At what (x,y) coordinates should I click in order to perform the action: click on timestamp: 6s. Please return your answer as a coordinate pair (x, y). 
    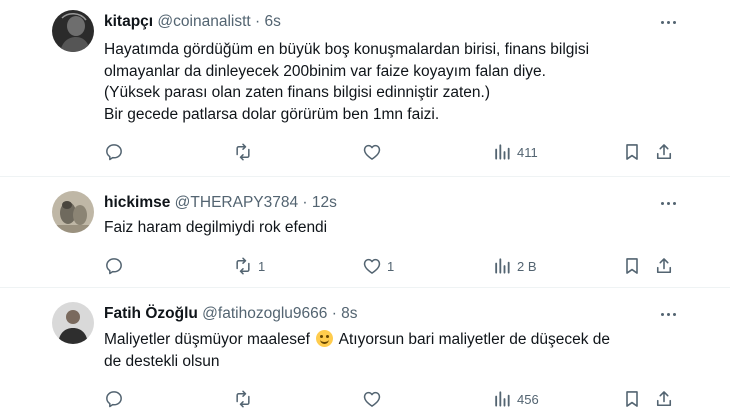
    Looking at the image, I should click on (273, 21).